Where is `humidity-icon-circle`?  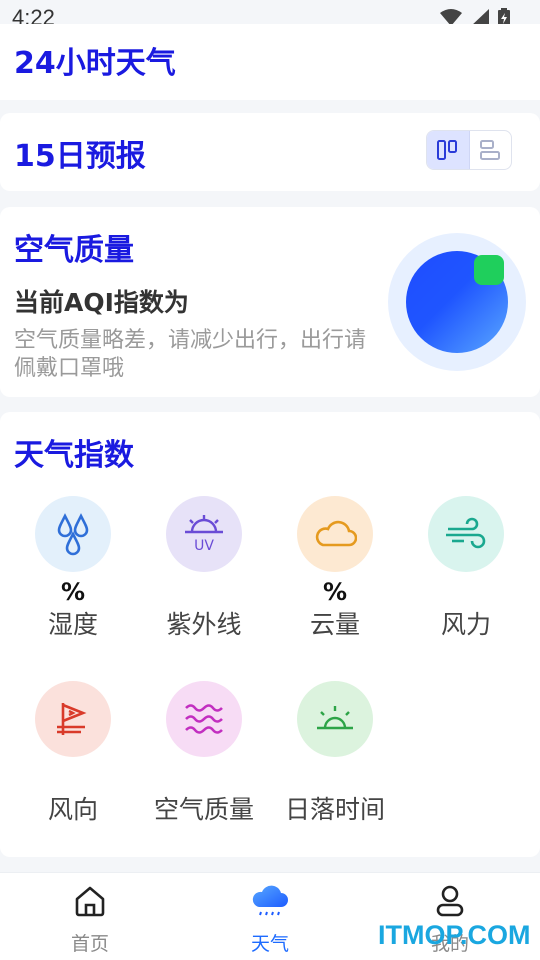 humidity-icon-circle is located at coordinates (73, 534).